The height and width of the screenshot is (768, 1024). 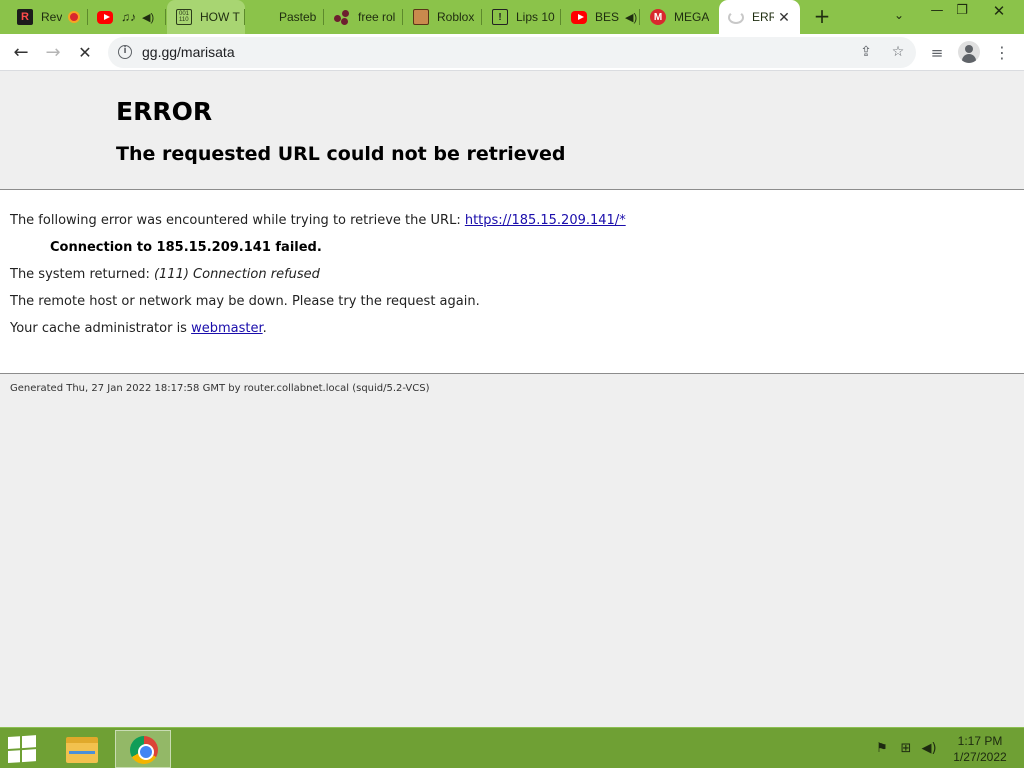 I want to click on blank-icon, so click(x=263, y=17).